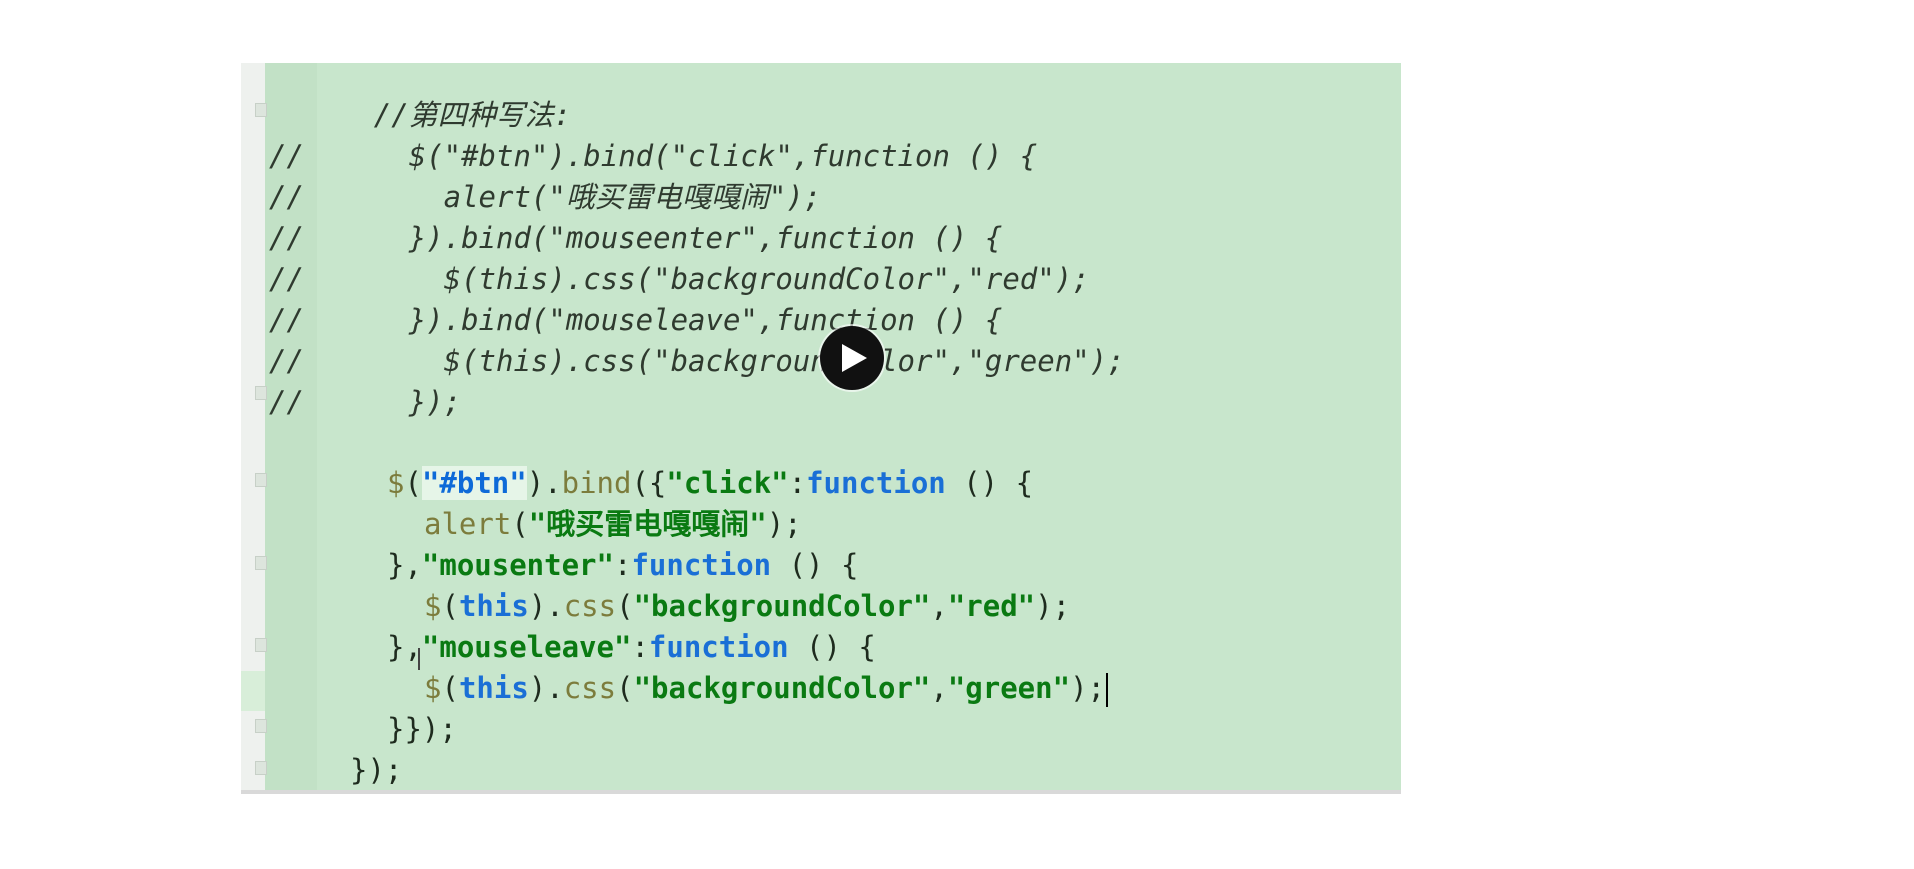 The image size is (1914, 869). Describe the element at coordinates (747, 606) in the screenshot. I see `code-line-css-red: $(this).css("backgroundColor","red");` at that location.